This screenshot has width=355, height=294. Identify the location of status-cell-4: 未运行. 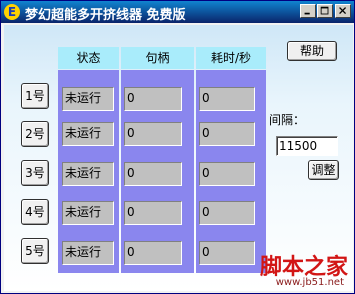
(88, 213).